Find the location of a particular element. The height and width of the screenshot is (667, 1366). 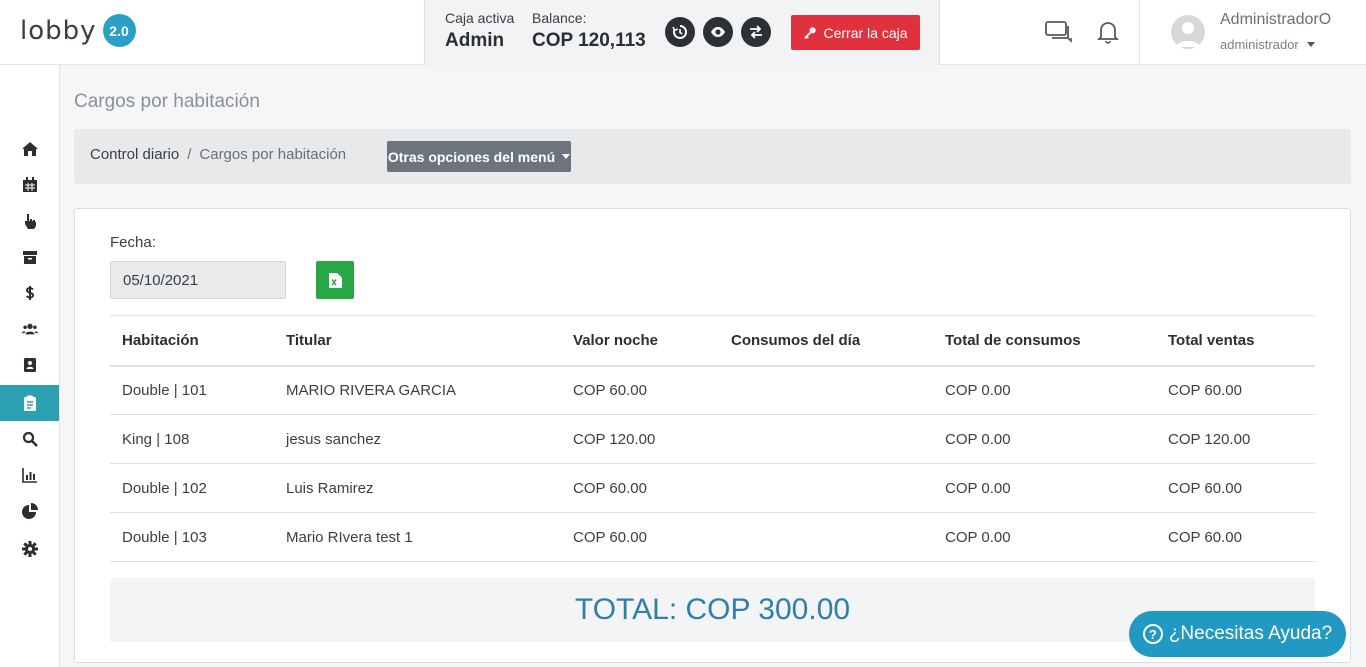

user-role-label: administrador is located at coordinates (1259, 44).